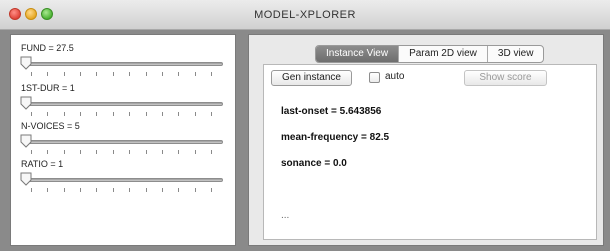 This screenshot has width=610, height=251. What do you see at coordinates (515, 54) in the screenshot?
I see `tab-3d-view: 3D view` at bounding box center [515, 54].